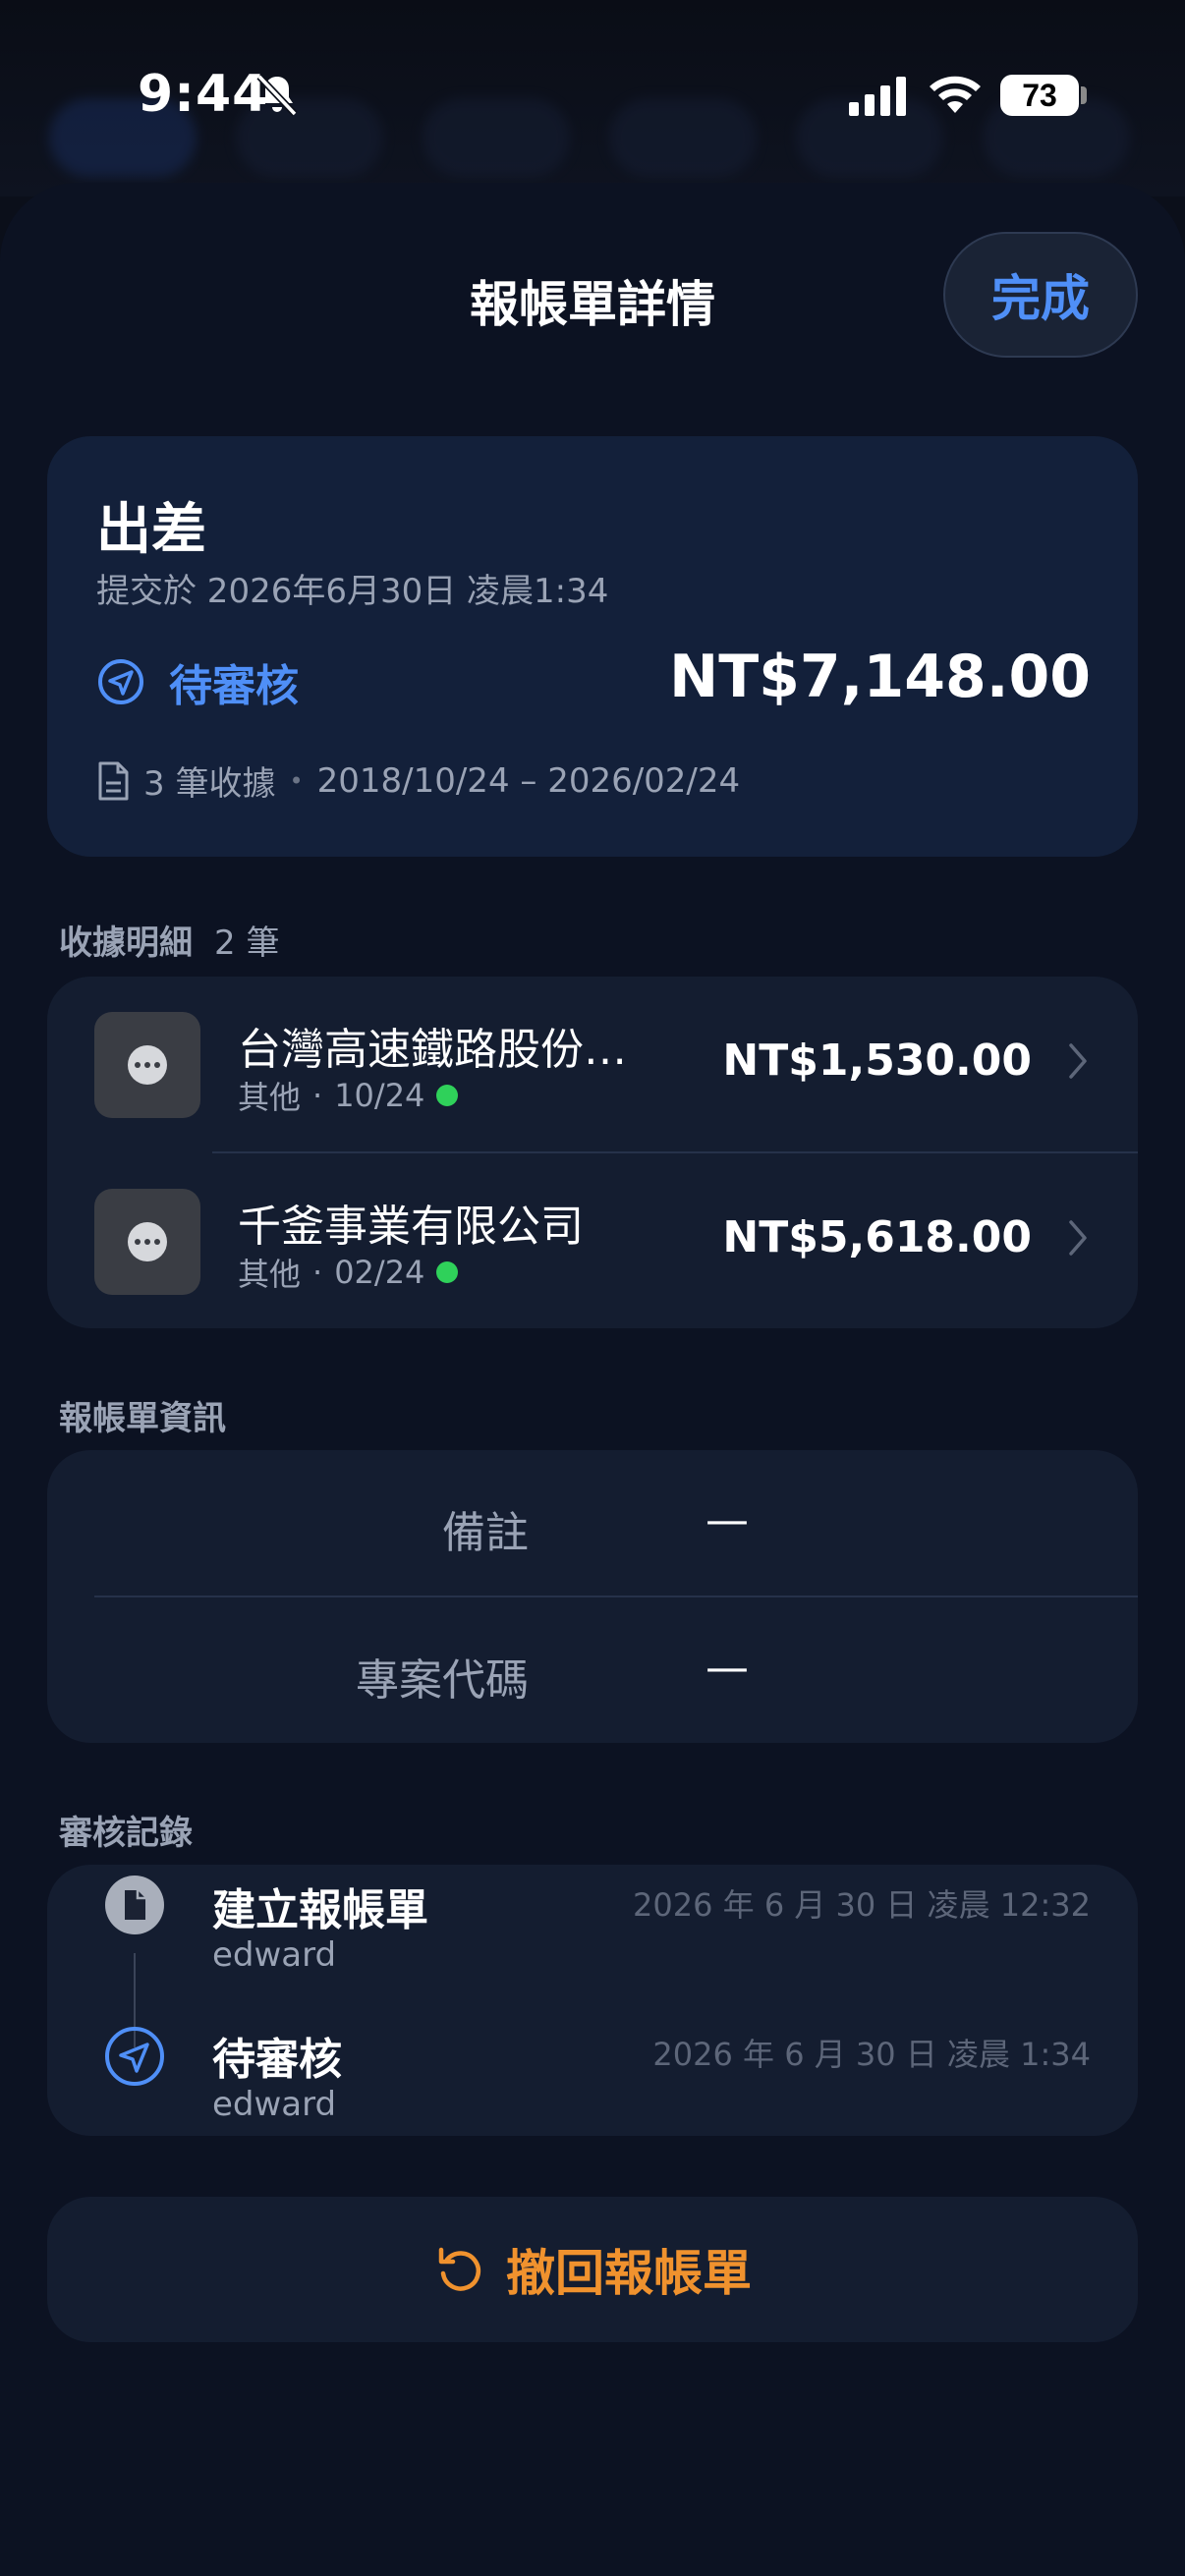  What do you see at coordinates (592, 93) in the screenshot?
I see `status-bar: 9:44 73` at bounding box center [592, 93].